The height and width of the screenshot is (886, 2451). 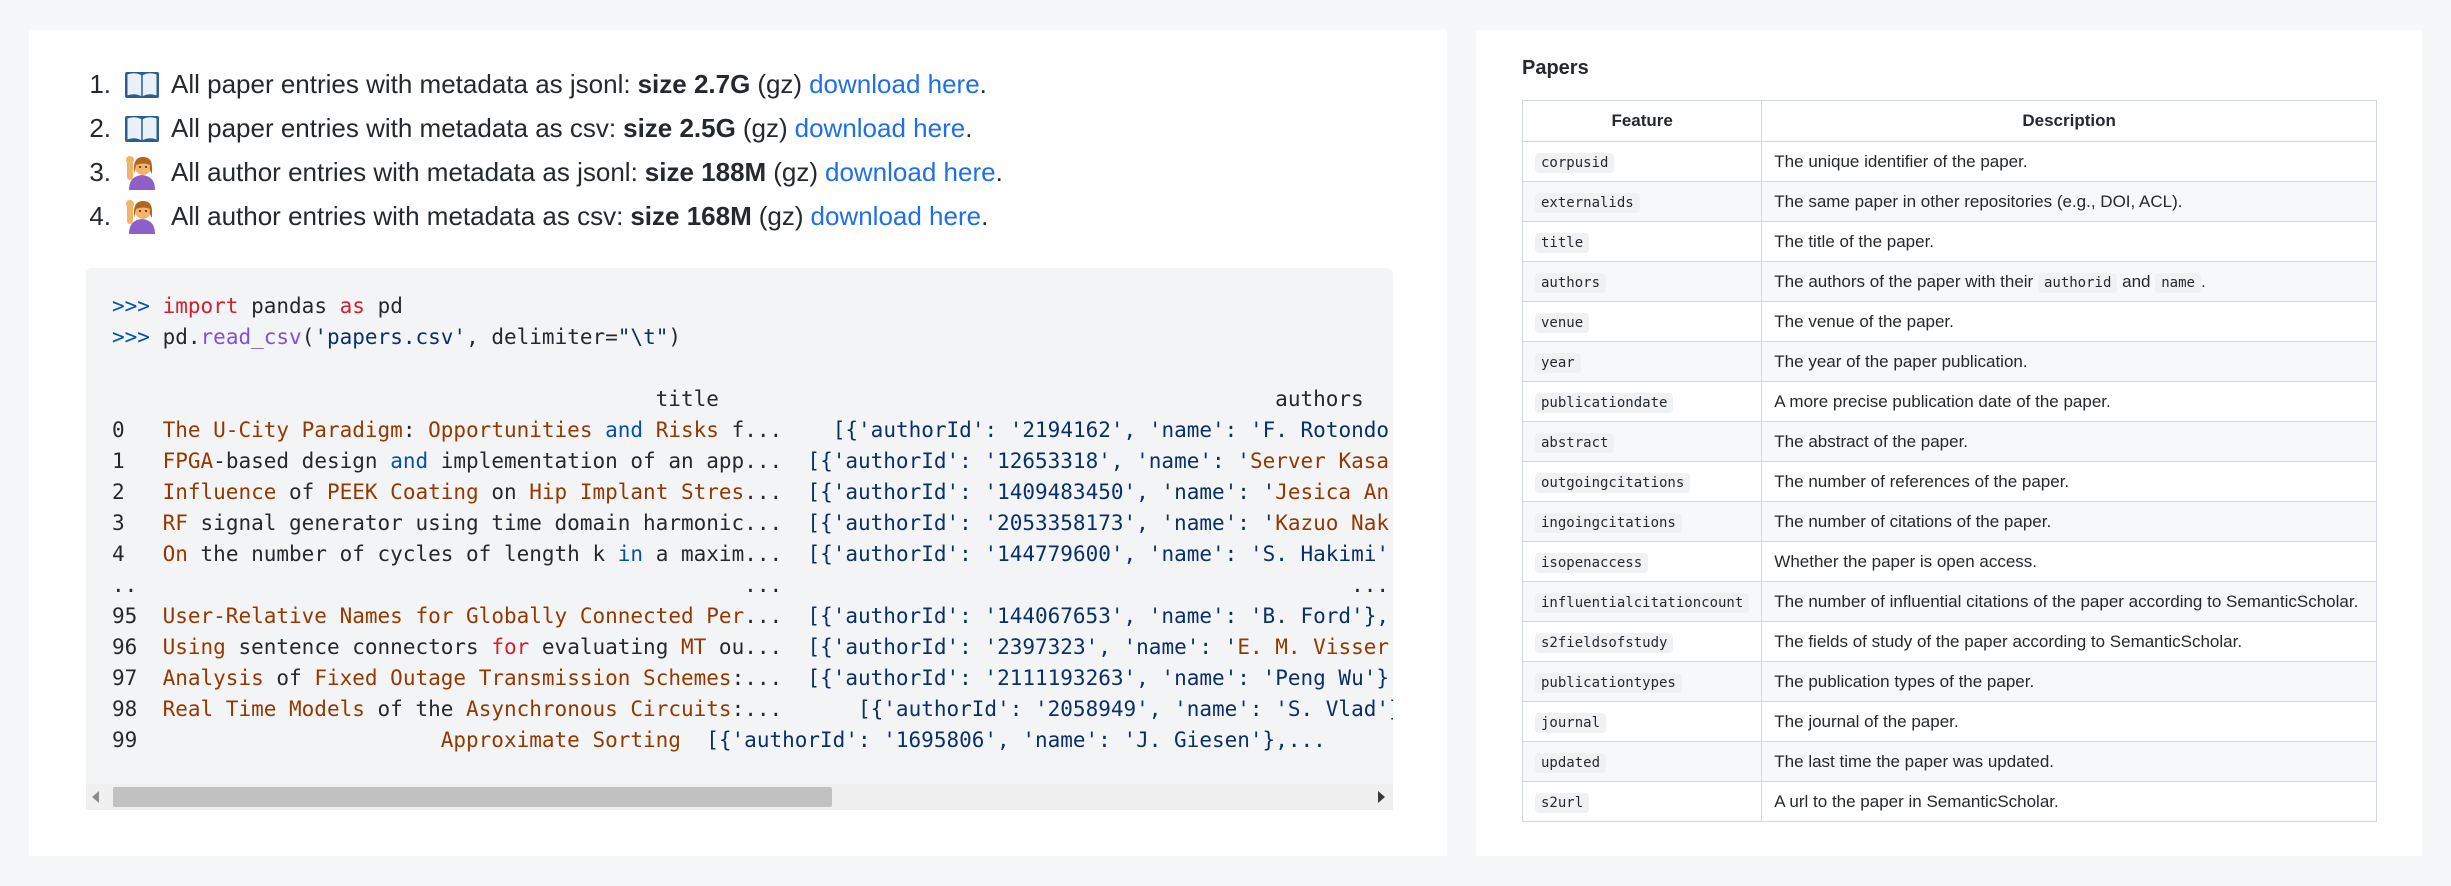 What do you see at coordinates (2069, 321) in the screenshot?
I see `description-cell: The venue of the paper.` at bounding box center [2069, 321].